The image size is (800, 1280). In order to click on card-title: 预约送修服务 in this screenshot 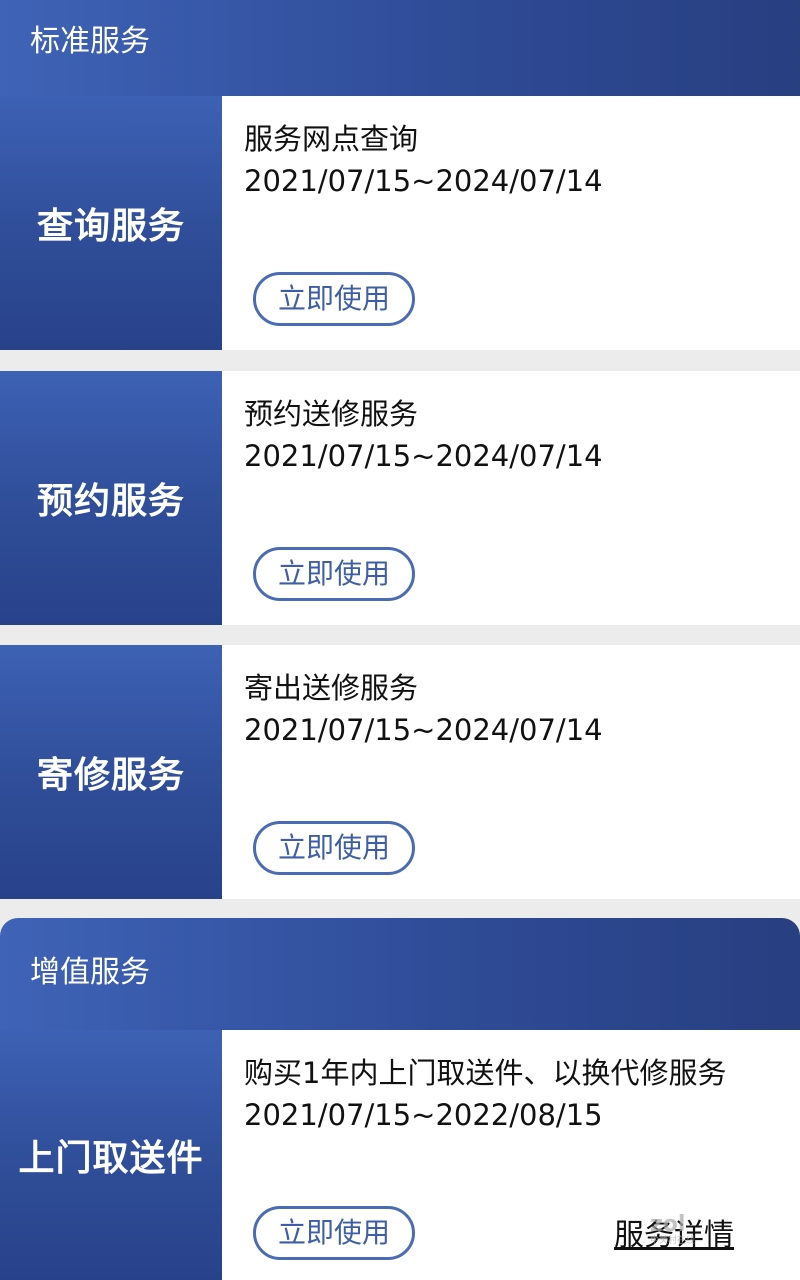, I will do `click(331, 414)`.